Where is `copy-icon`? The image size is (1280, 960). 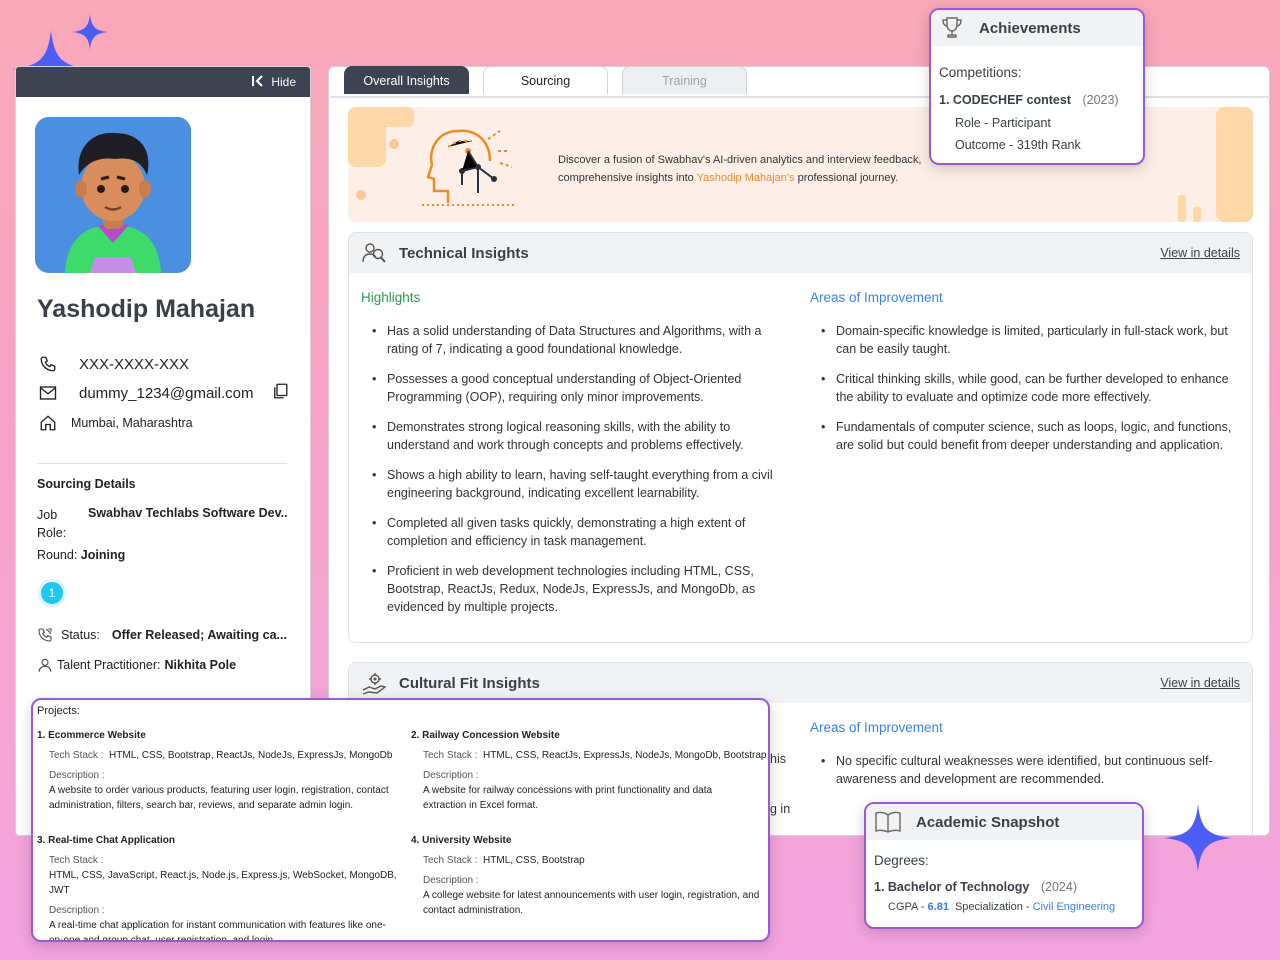 copy-icon is located at coordinates (280, 393).